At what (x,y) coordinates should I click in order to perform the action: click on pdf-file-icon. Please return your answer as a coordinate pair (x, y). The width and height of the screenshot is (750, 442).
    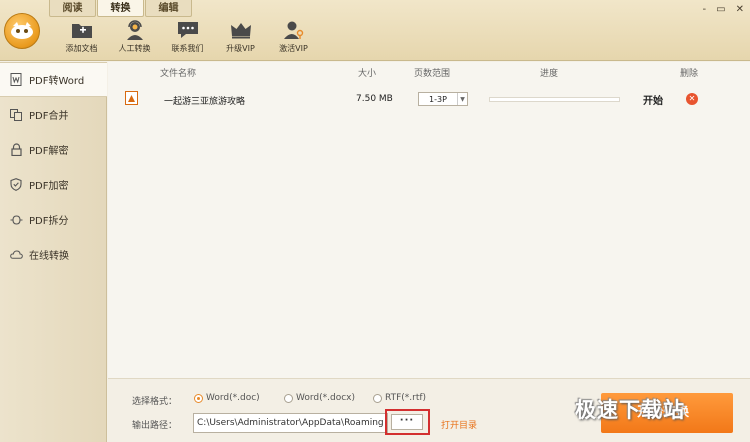
    Looking at the image, I should click on (131, 98).